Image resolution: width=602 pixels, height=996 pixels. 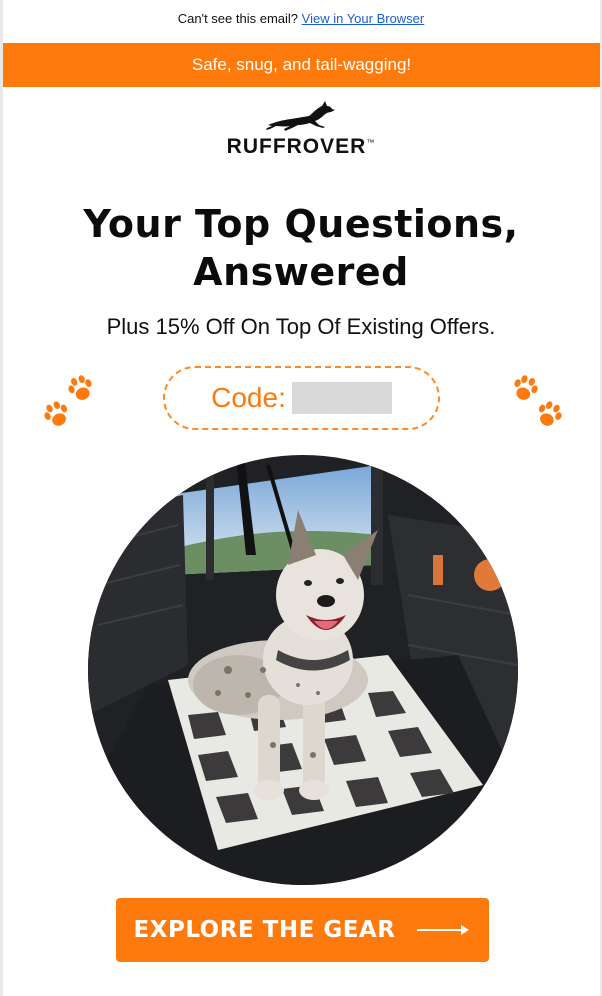 What do you see at coordinates (301, 146) in the screenshot?
I see `logo-wordmark: RUFFROVER™` at bounding box center [301, 146].